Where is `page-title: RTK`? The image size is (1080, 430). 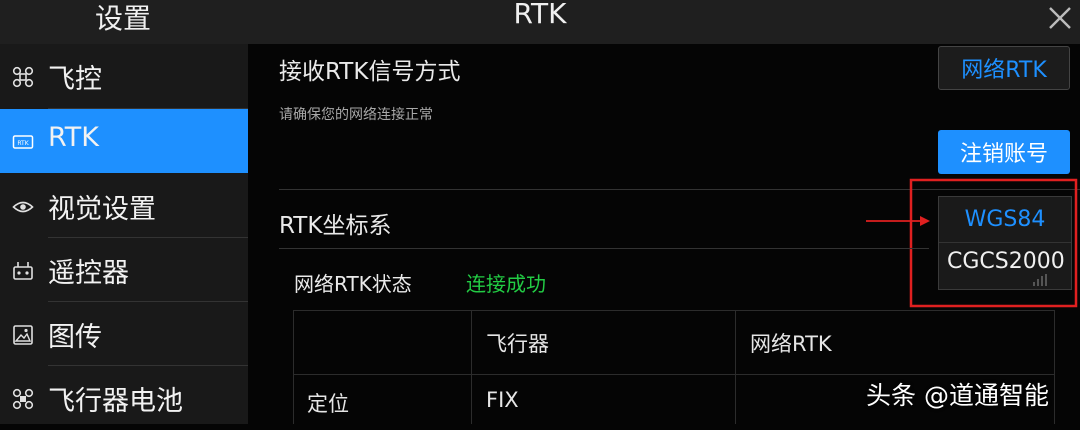
page-title: RTK is located at coordinates (540, 15).